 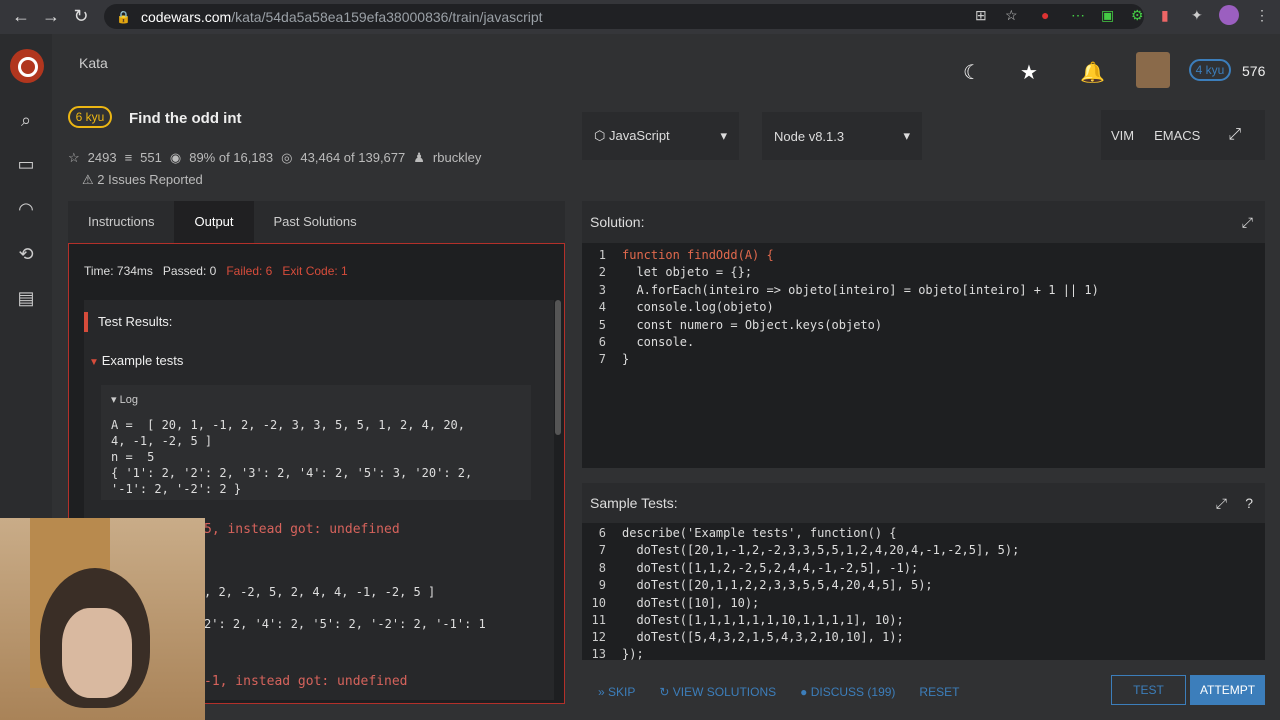 What do you see at coordinates (752, 325) in the screenshot?
I see `code-line: const numero = Object.keys(objeto)` at bounding box center [752, 325].